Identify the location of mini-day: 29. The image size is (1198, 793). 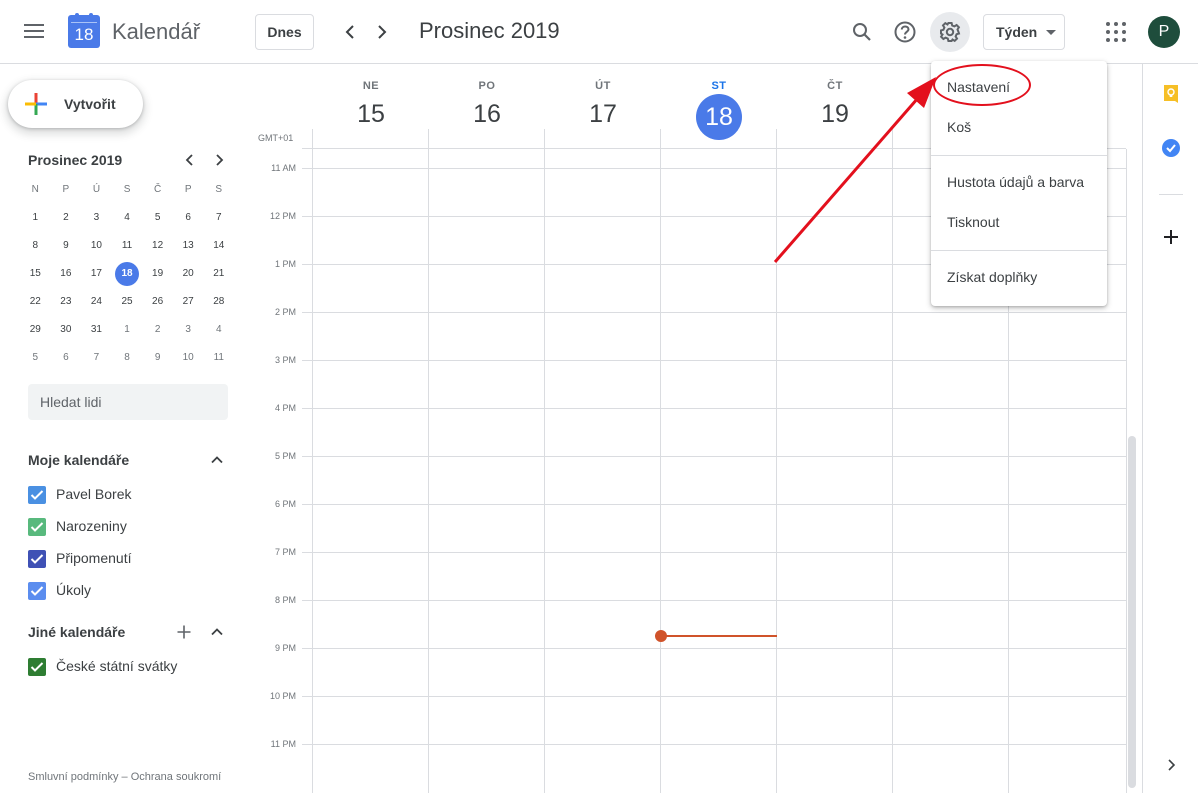
(35, 330).